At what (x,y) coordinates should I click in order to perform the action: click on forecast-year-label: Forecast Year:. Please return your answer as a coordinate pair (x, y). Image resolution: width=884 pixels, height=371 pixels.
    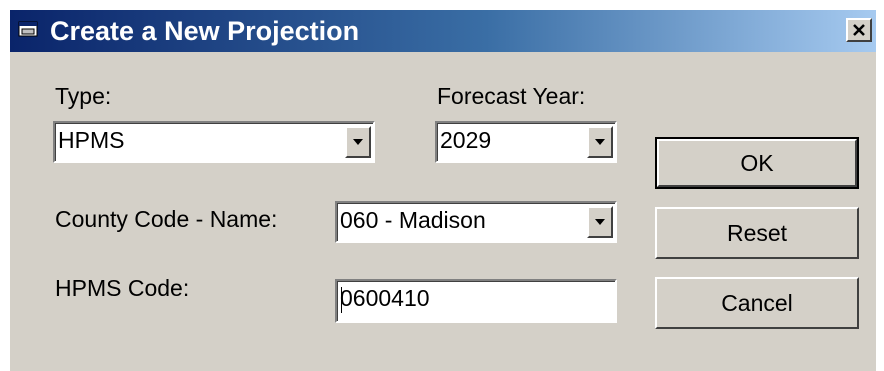
    Looking at the image, I should click on (511, 96).